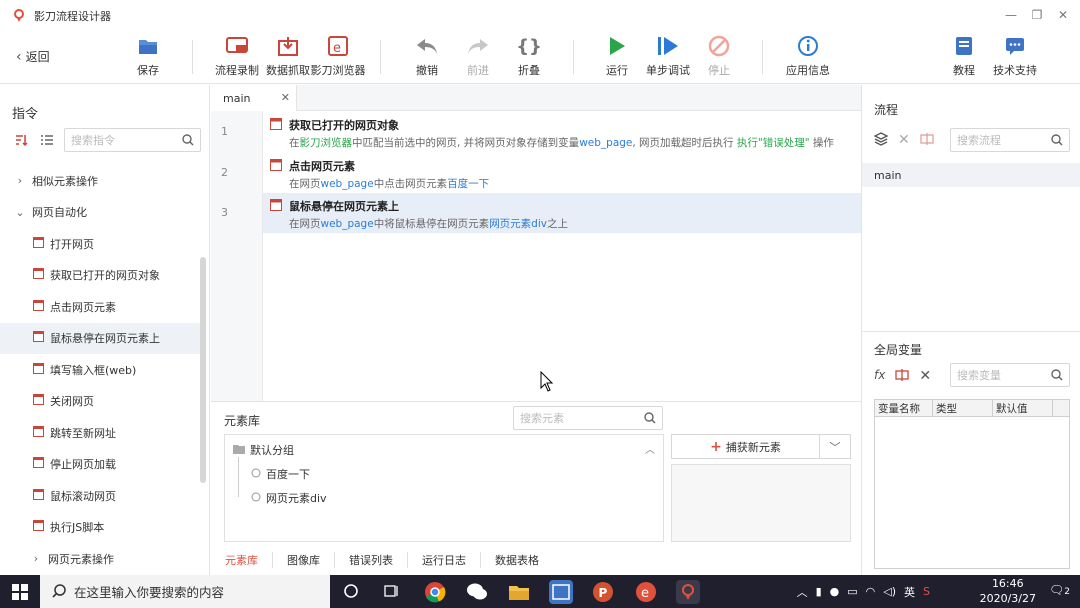 This screenshot has height=608, width=1080. I want to click on command-item: 填写输入框(web), so click(100, 370).